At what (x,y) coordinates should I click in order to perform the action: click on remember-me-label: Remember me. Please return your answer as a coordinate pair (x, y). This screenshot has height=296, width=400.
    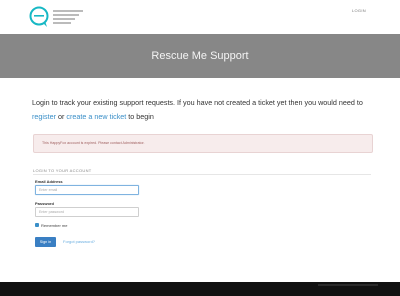
    Looking at the image, I should click on (54, 225).